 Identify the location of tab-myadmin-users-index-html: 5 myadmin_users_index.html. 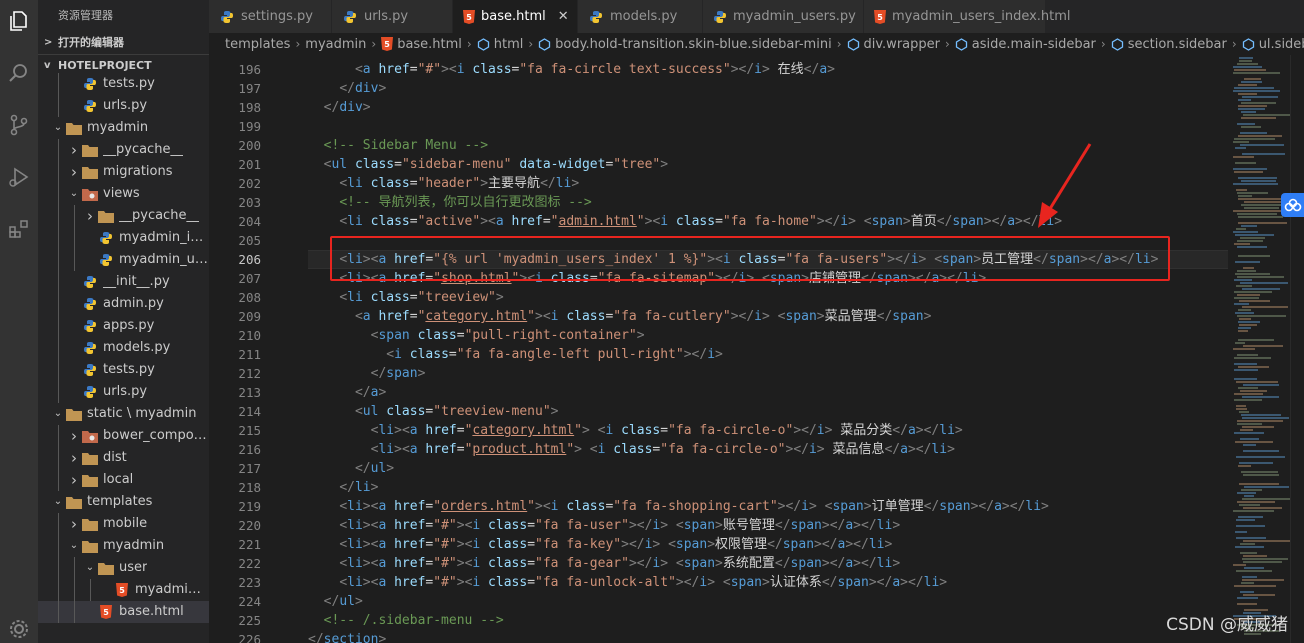
(967, 16).